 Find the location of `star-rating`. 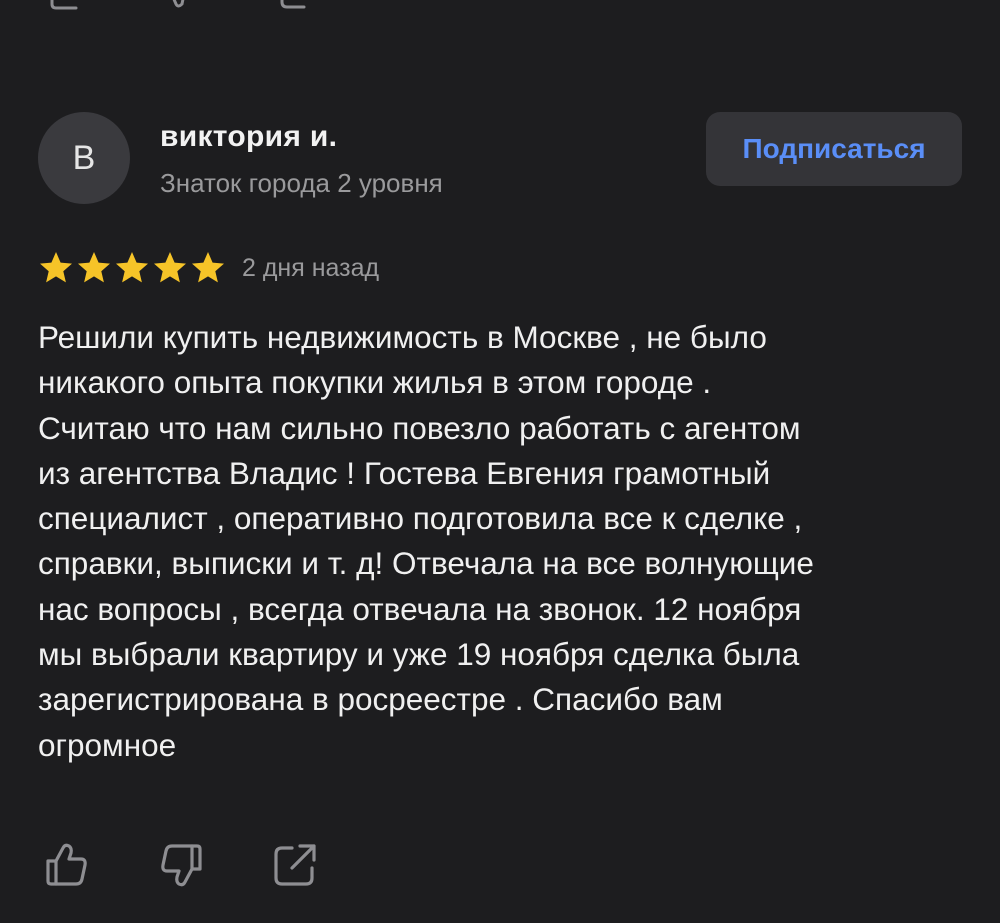

star-rating is located at coordinates (132, 268).